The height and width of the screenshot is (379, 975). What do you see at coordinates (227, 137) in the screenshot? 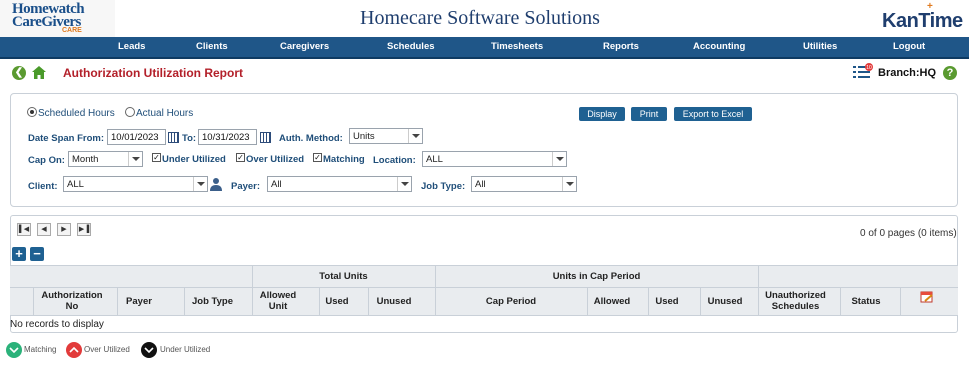
I see `date-to-input: 10/31/2023` at bounding box center [227, 137].